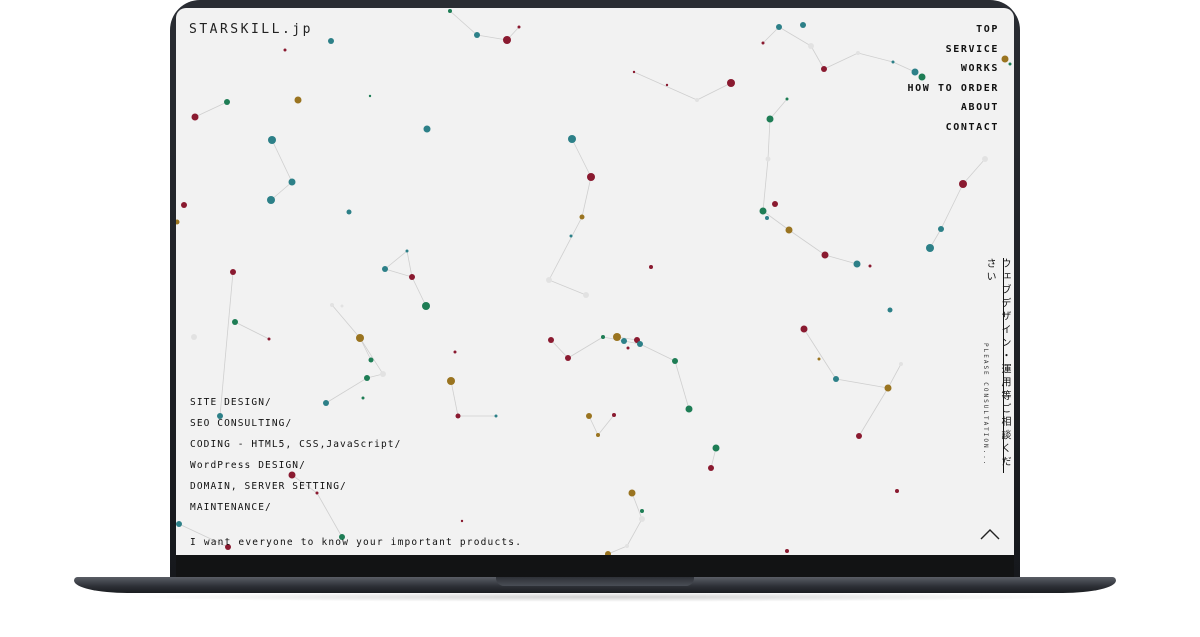 Image resolution: width=1200 pixels, height=637 pixels. I want to click on scroll-top-button, so click(990, 533).